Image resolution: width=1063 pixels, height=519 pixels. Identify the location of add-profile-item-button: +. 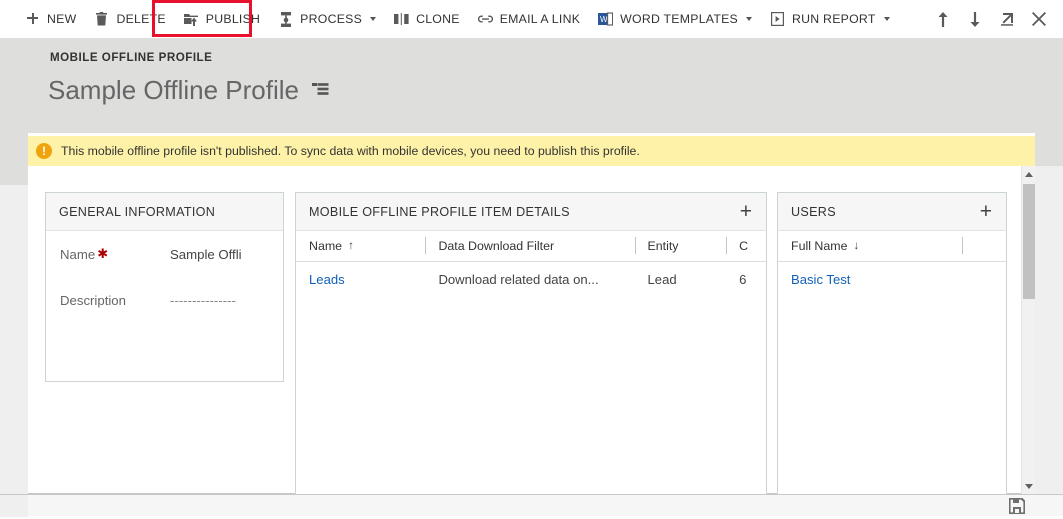
(746, 211).